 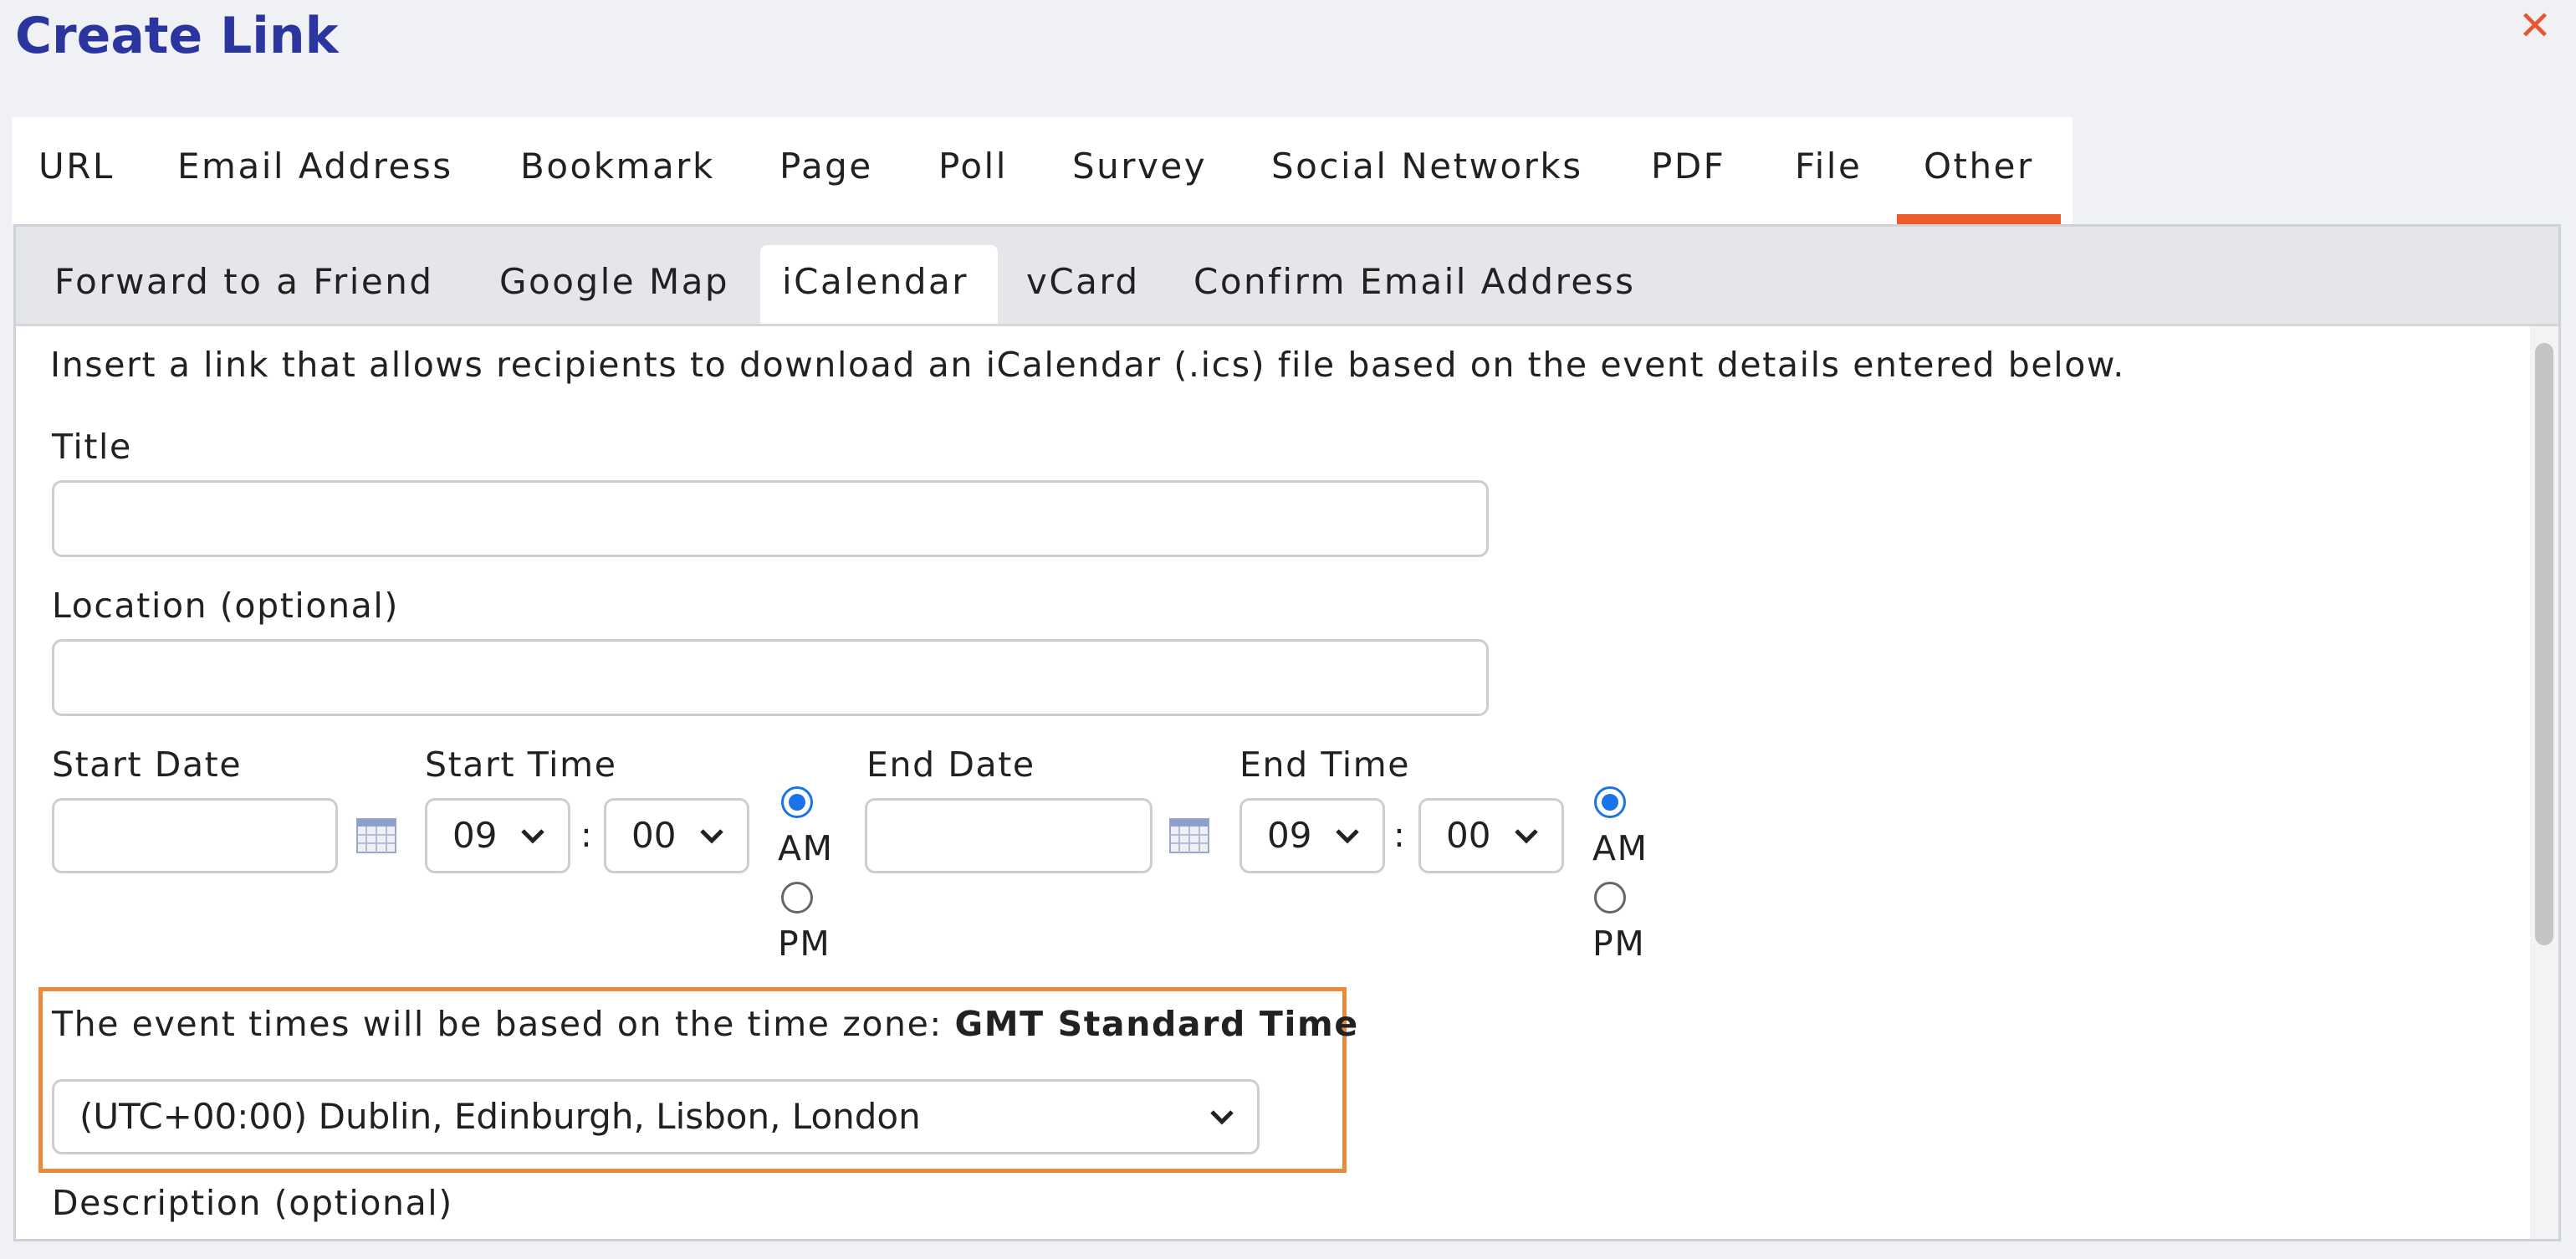 I want to click on start-minute-value: 00, so click(x=654, y=835).